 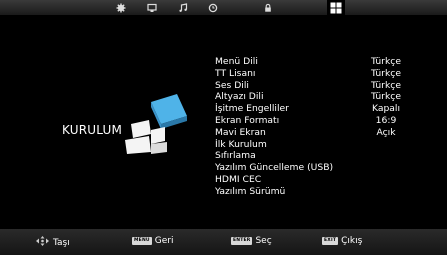 What do you see at coordinates (240, 132) in the screenshot?
I see `menu-row-label: Mavi Ekran` at bounding box center [240, 132].